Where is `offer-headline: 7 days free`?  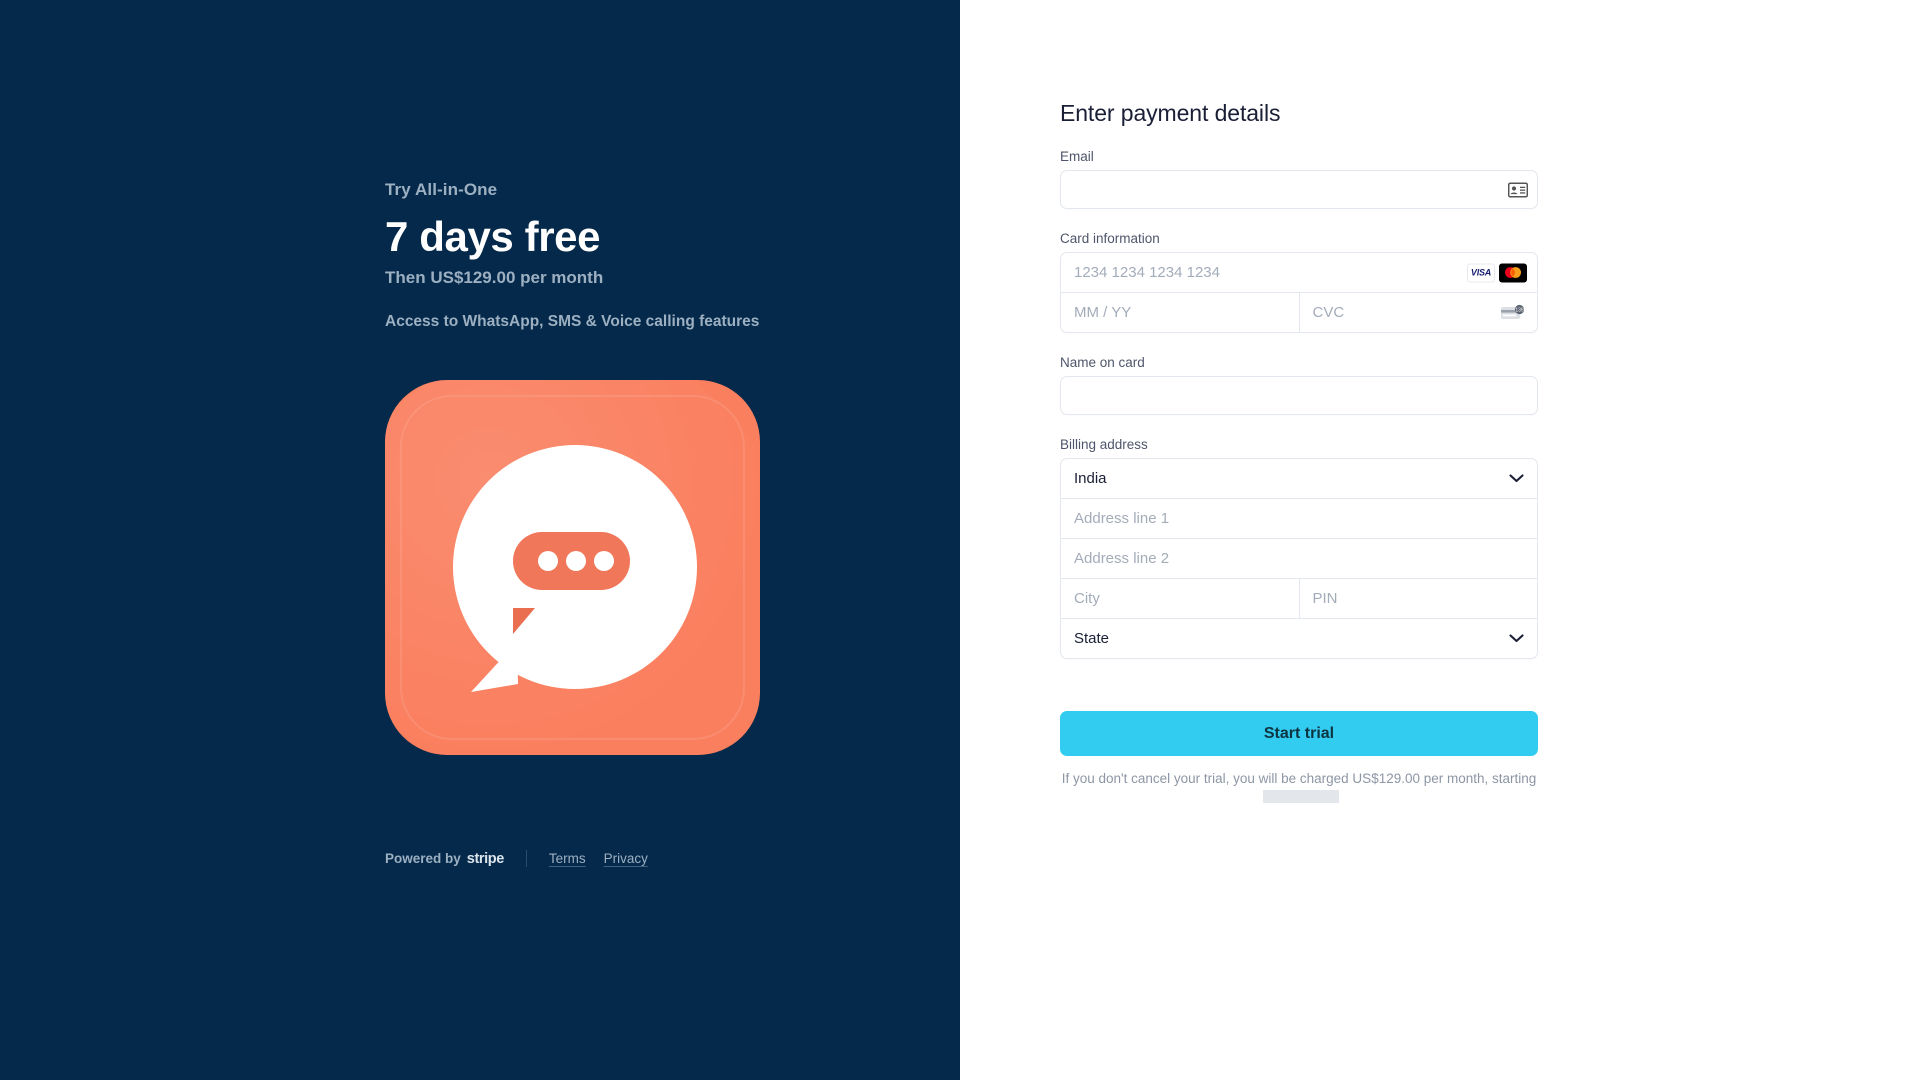 offer-headline: 7 days free is located at coordinates (493, 236).